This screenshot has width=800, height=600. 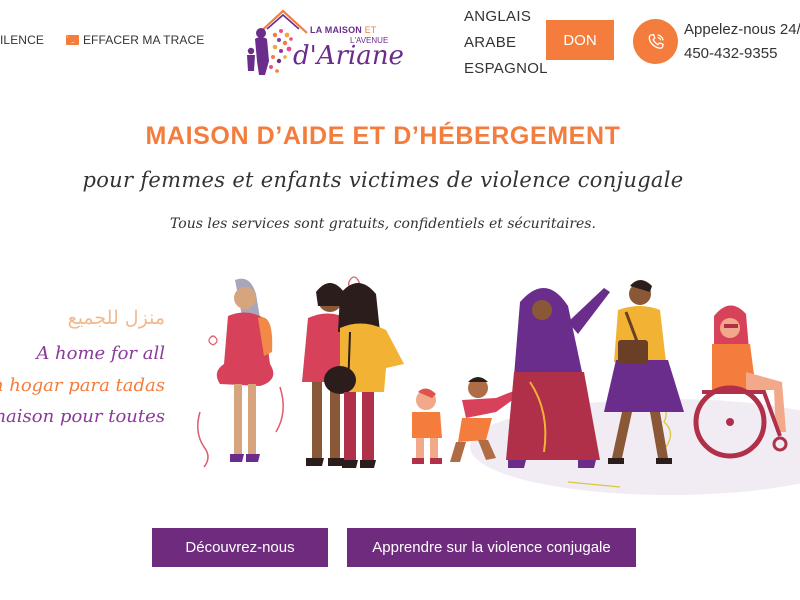 I want to click on slogan-english: A home for all, so click(x=100, y=353).